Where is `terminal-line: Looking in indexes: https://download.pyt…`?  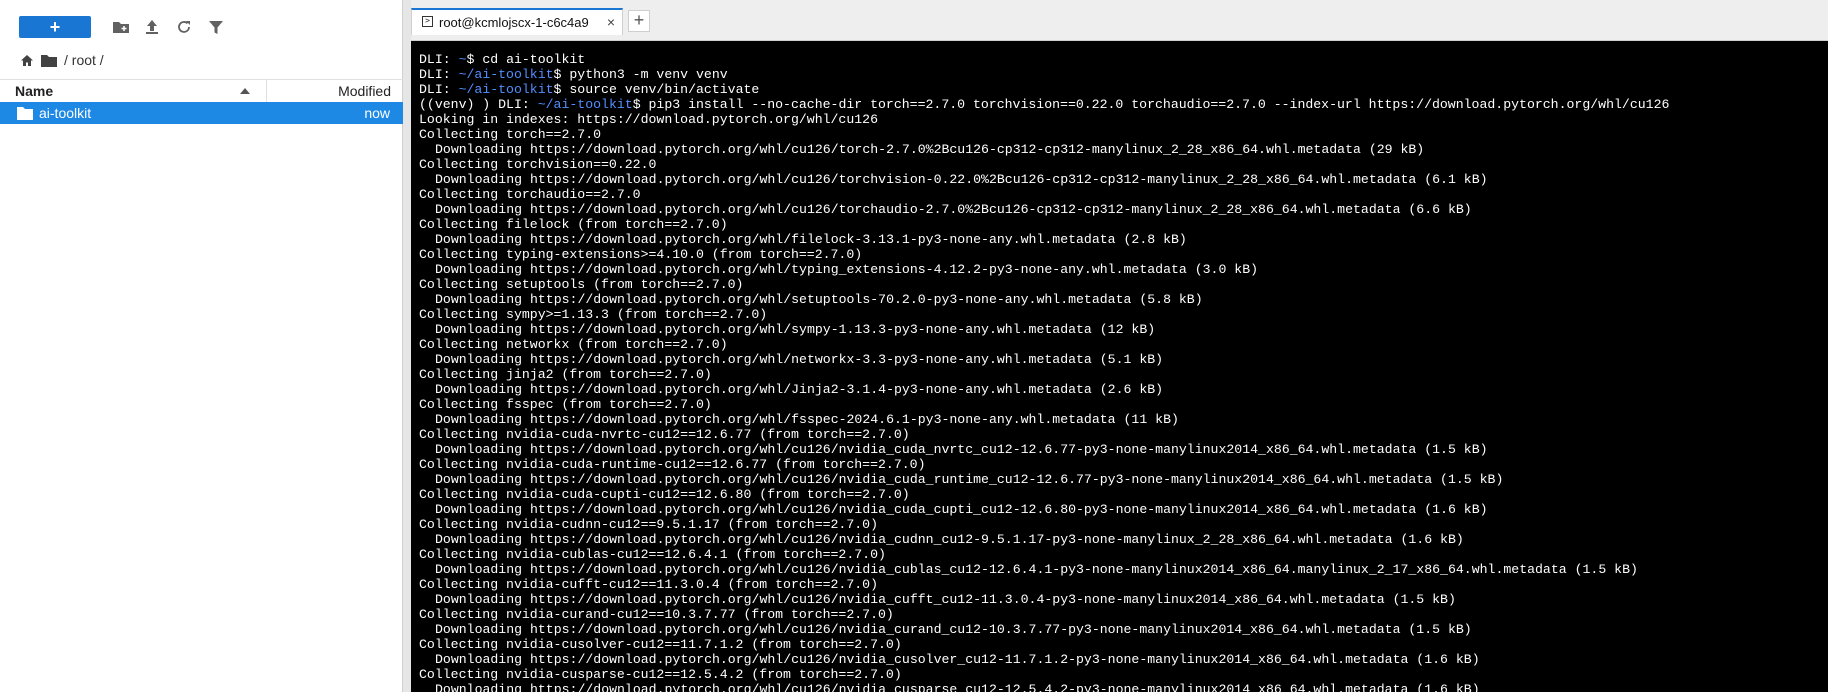
terminal-line: Looking in indexes: https://download.pyt… is located at coordinates (648, 119).